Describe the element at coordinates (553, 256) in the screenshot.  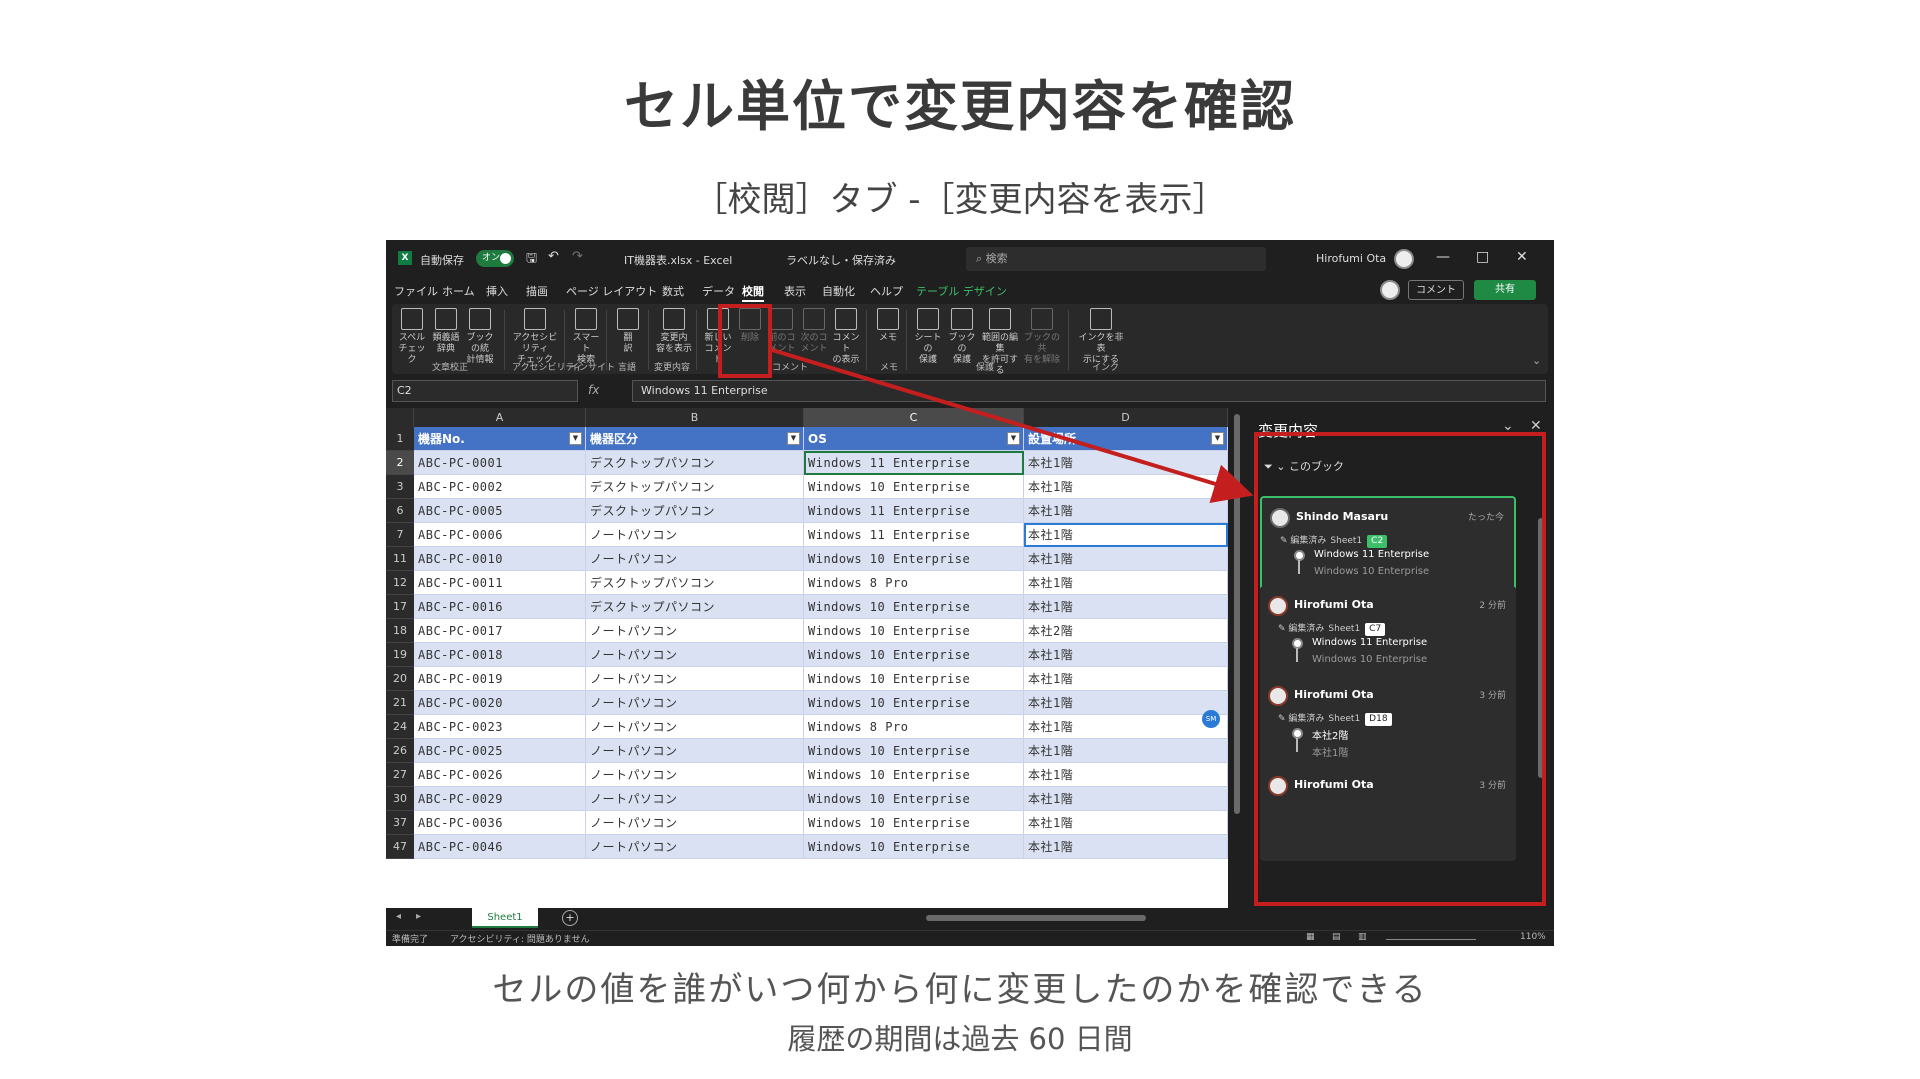
I see `undo-icon: ↶` at that location.